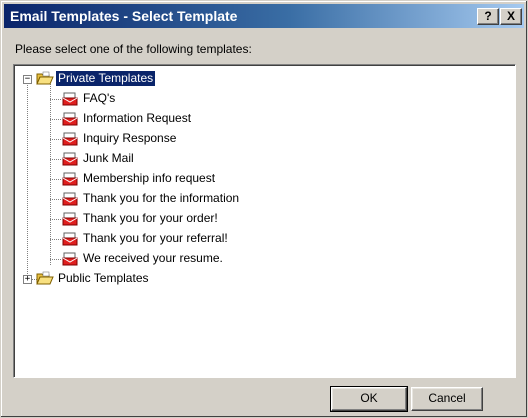 This screenshot has width=528, height=418. Describe the element at coordinates (137, 118) in the screenshot. I see `template-item-label: Information Request` at that location.